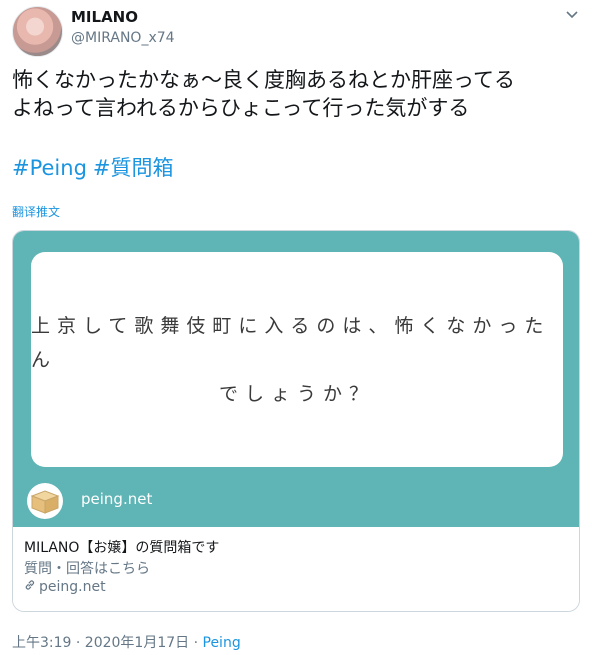 The image size is (592, 655). What do you see at coordinates (117, 499) in the screenshot?
I see `media-domain-label: peing.net` at bounding box center [117, 499].